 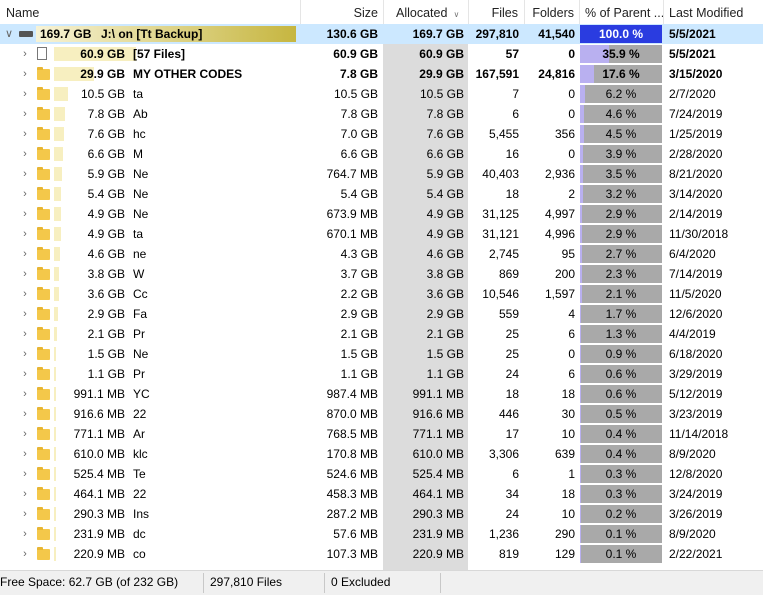 I want to click on row-size-label: 525.4 MB, so click(x=99, y=474).